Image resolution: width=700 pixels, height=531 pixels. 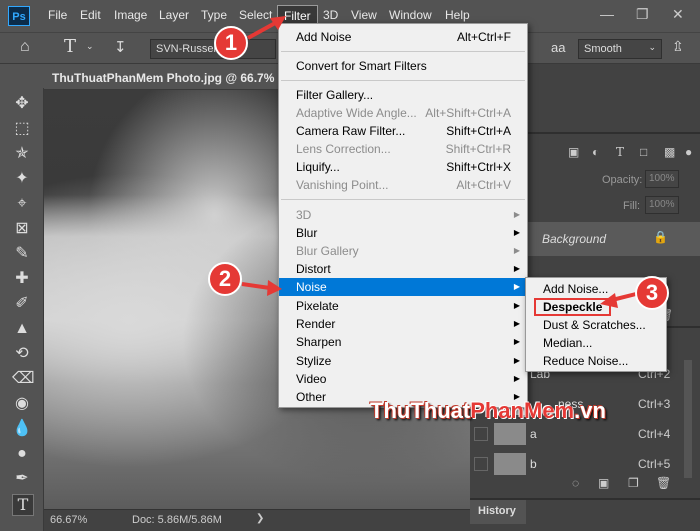 I want to click on watermark-logo: ThuThuatPhanMem.vn, so click(x=488, y=411).